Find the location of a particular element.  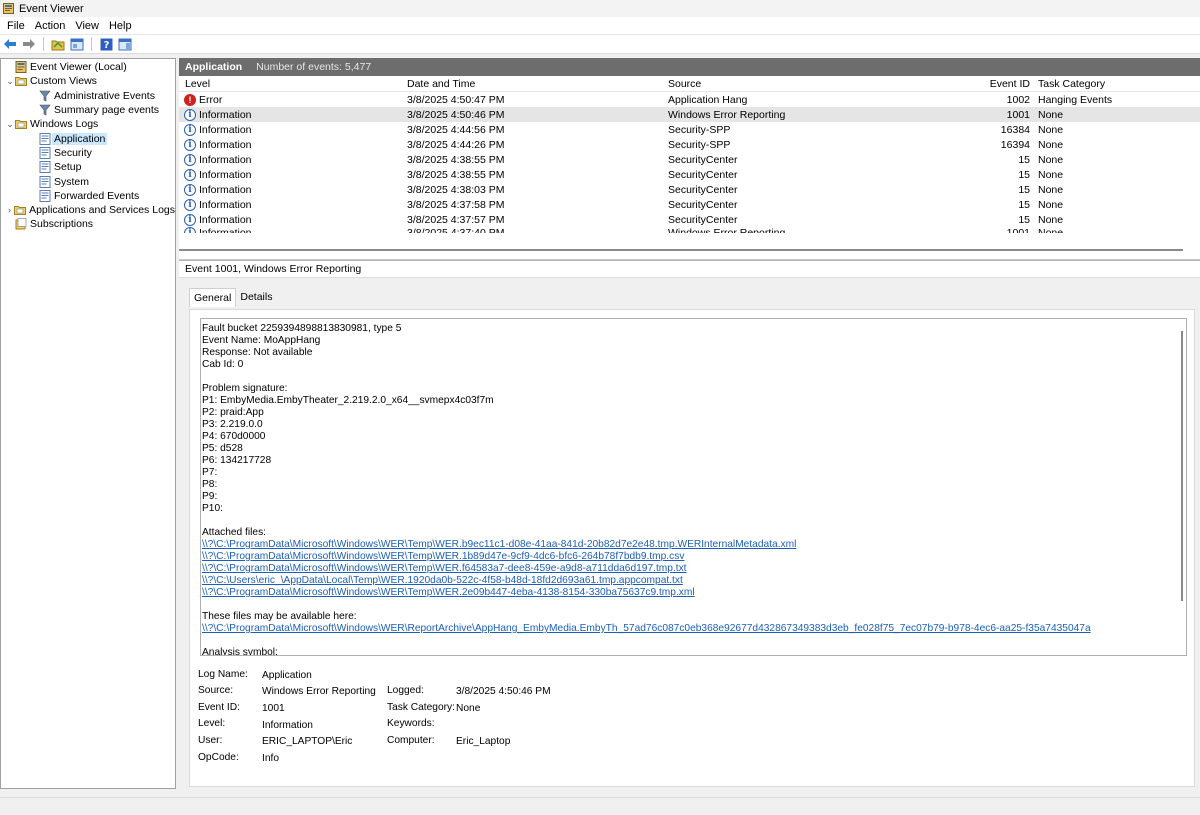

tree-item-custom-views: ⌄ Custom Views is located at coordinates (88, 81).